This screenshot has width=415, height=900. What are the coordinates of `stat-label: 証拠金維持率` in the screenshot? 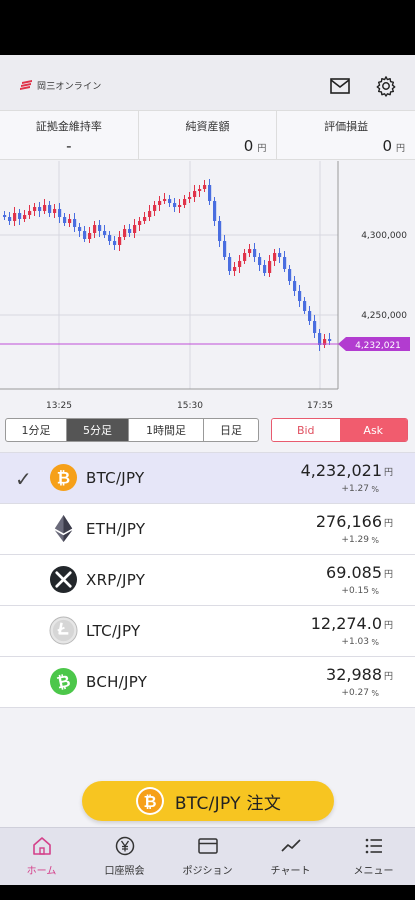 It's located at (68, 126).